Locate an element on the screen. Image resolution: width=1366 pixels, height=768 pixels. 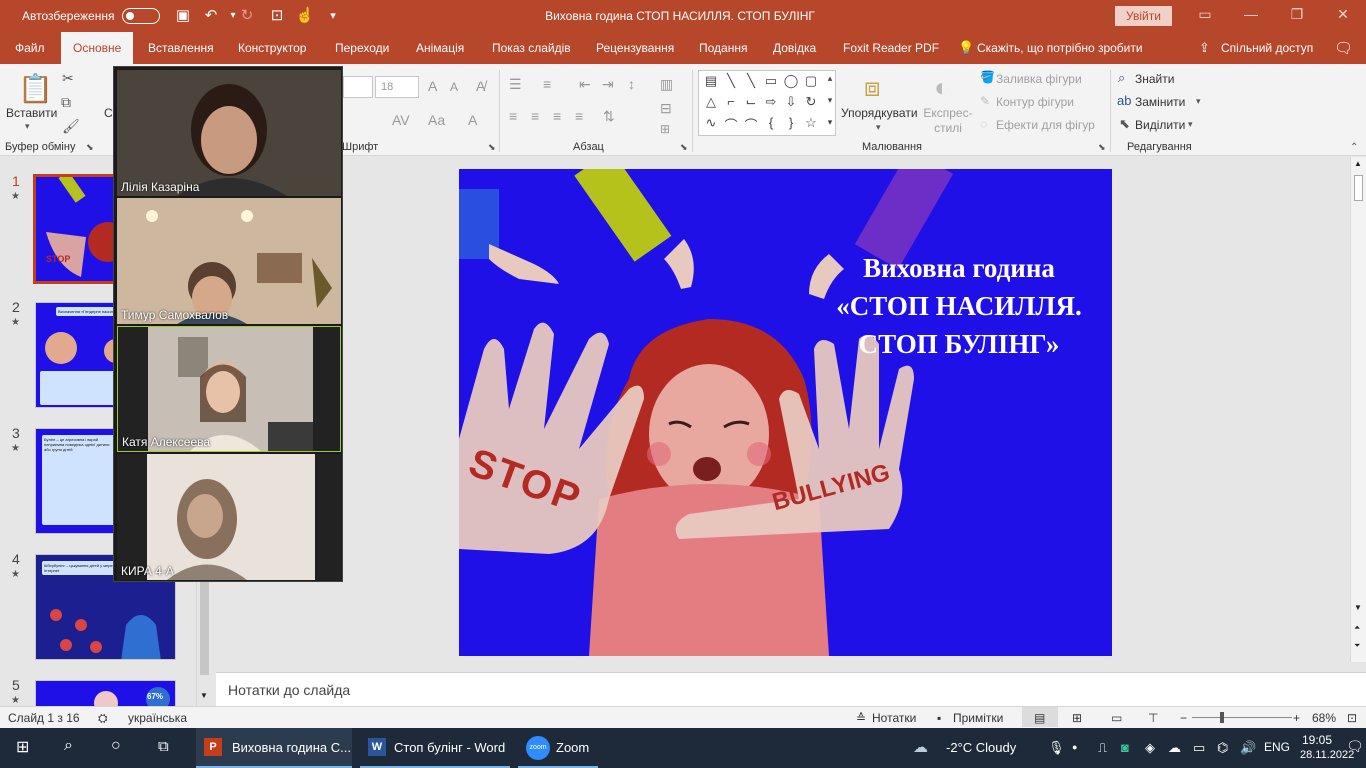
select-button: Виділити is located at coordinates (1160, 125).